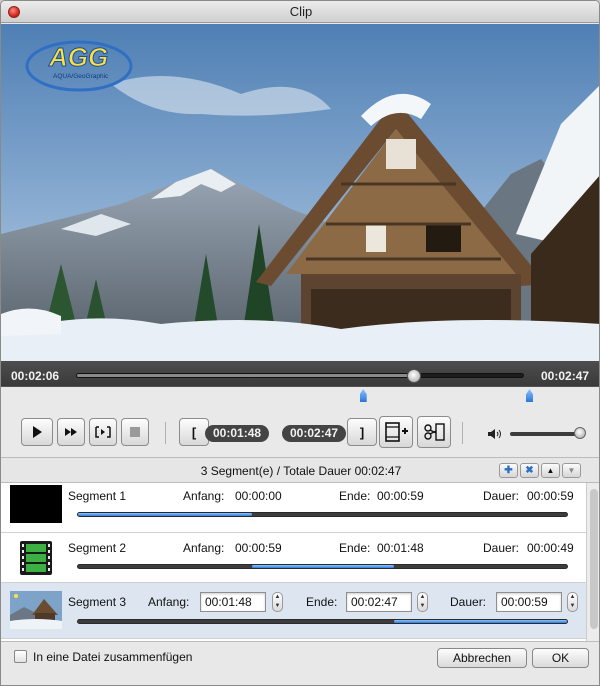 This screenshot has height=686, width=600. I want to click on speaker-icon, so click(494, 434).